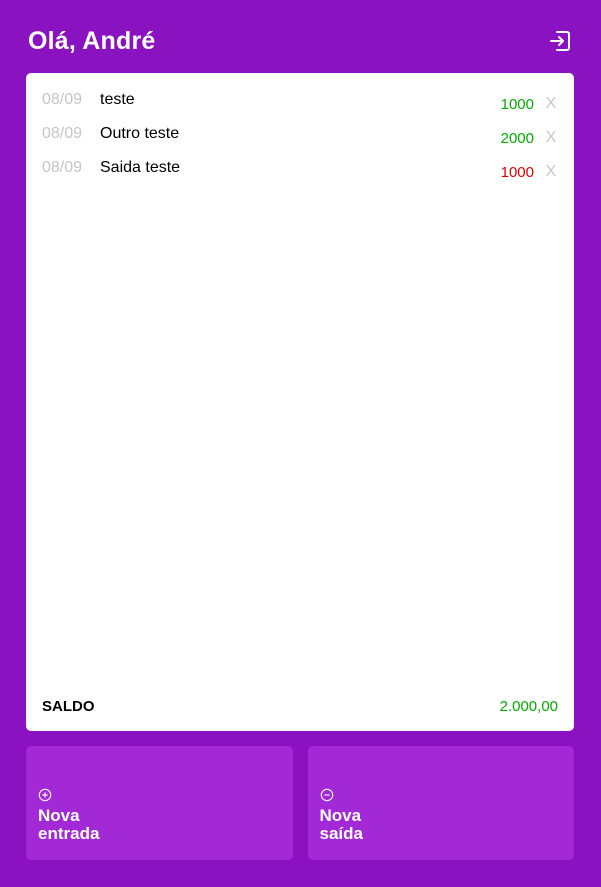 The image size is (601, 887). I want to click on balance-bar: SALDO 2.000,00, so click(300, 706).